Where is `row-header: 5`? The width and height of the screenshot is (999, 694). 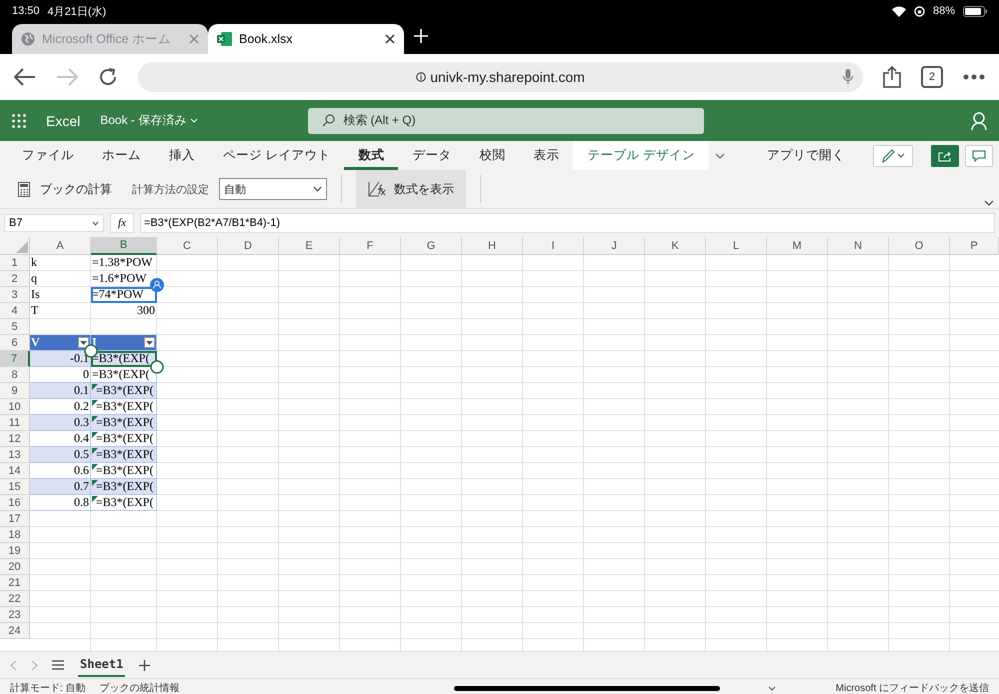 row-header: 5 is located at coordinates (15, 327).